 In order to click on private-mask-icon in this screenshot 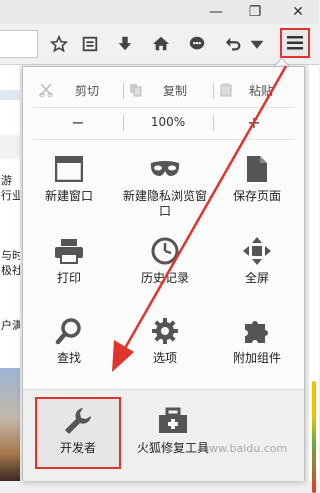, I will do `click(165, 169)`.